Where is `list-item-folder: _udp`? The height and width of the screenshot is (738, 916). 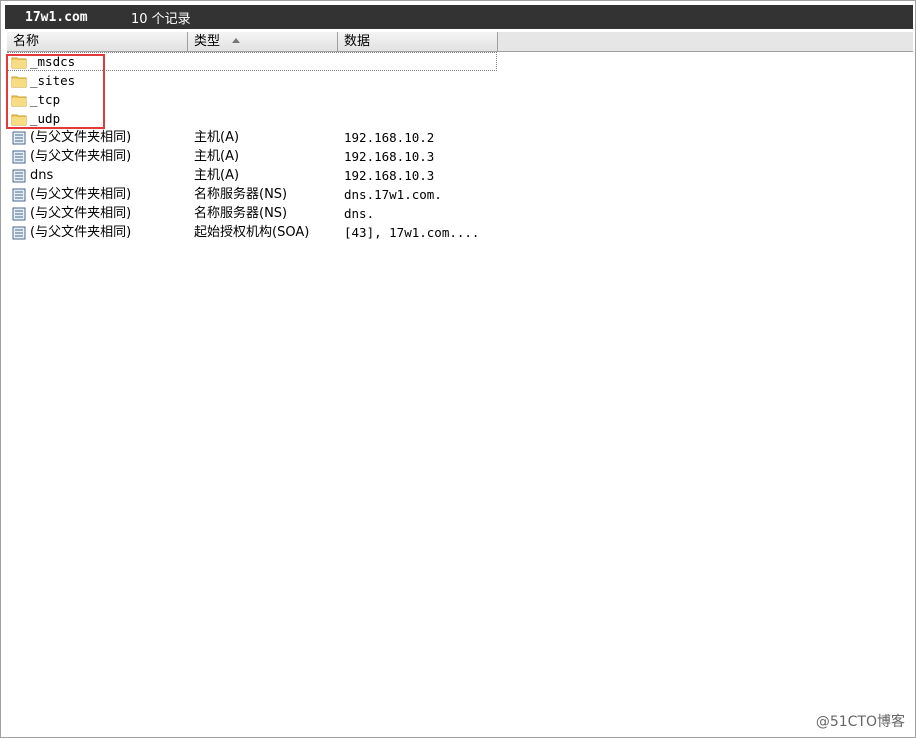 list-item-folder: _udp is located at coordinates (460, 118).